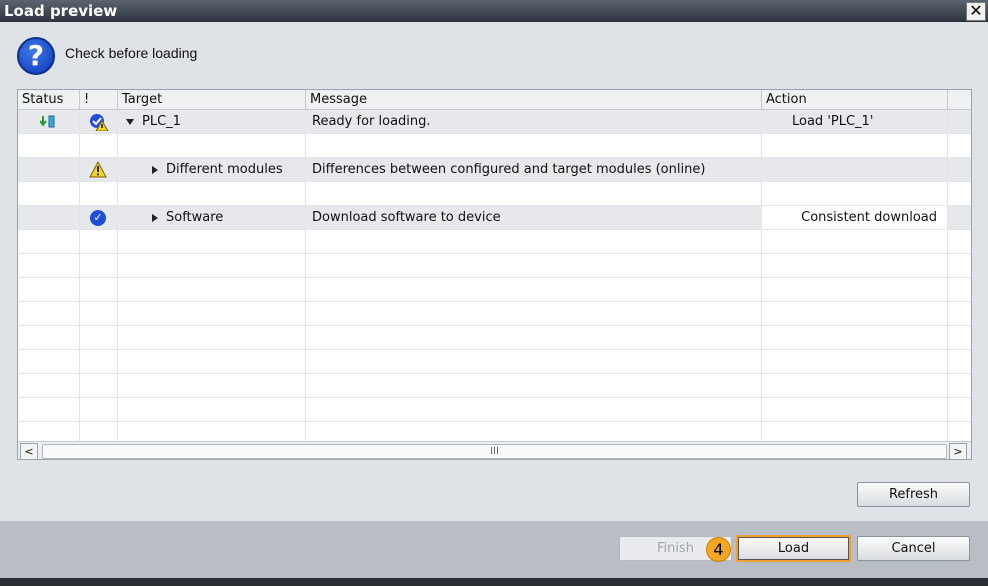  Describe the element at coordinates (959, 100) in the screenshot. I see `column-filler` at that location.